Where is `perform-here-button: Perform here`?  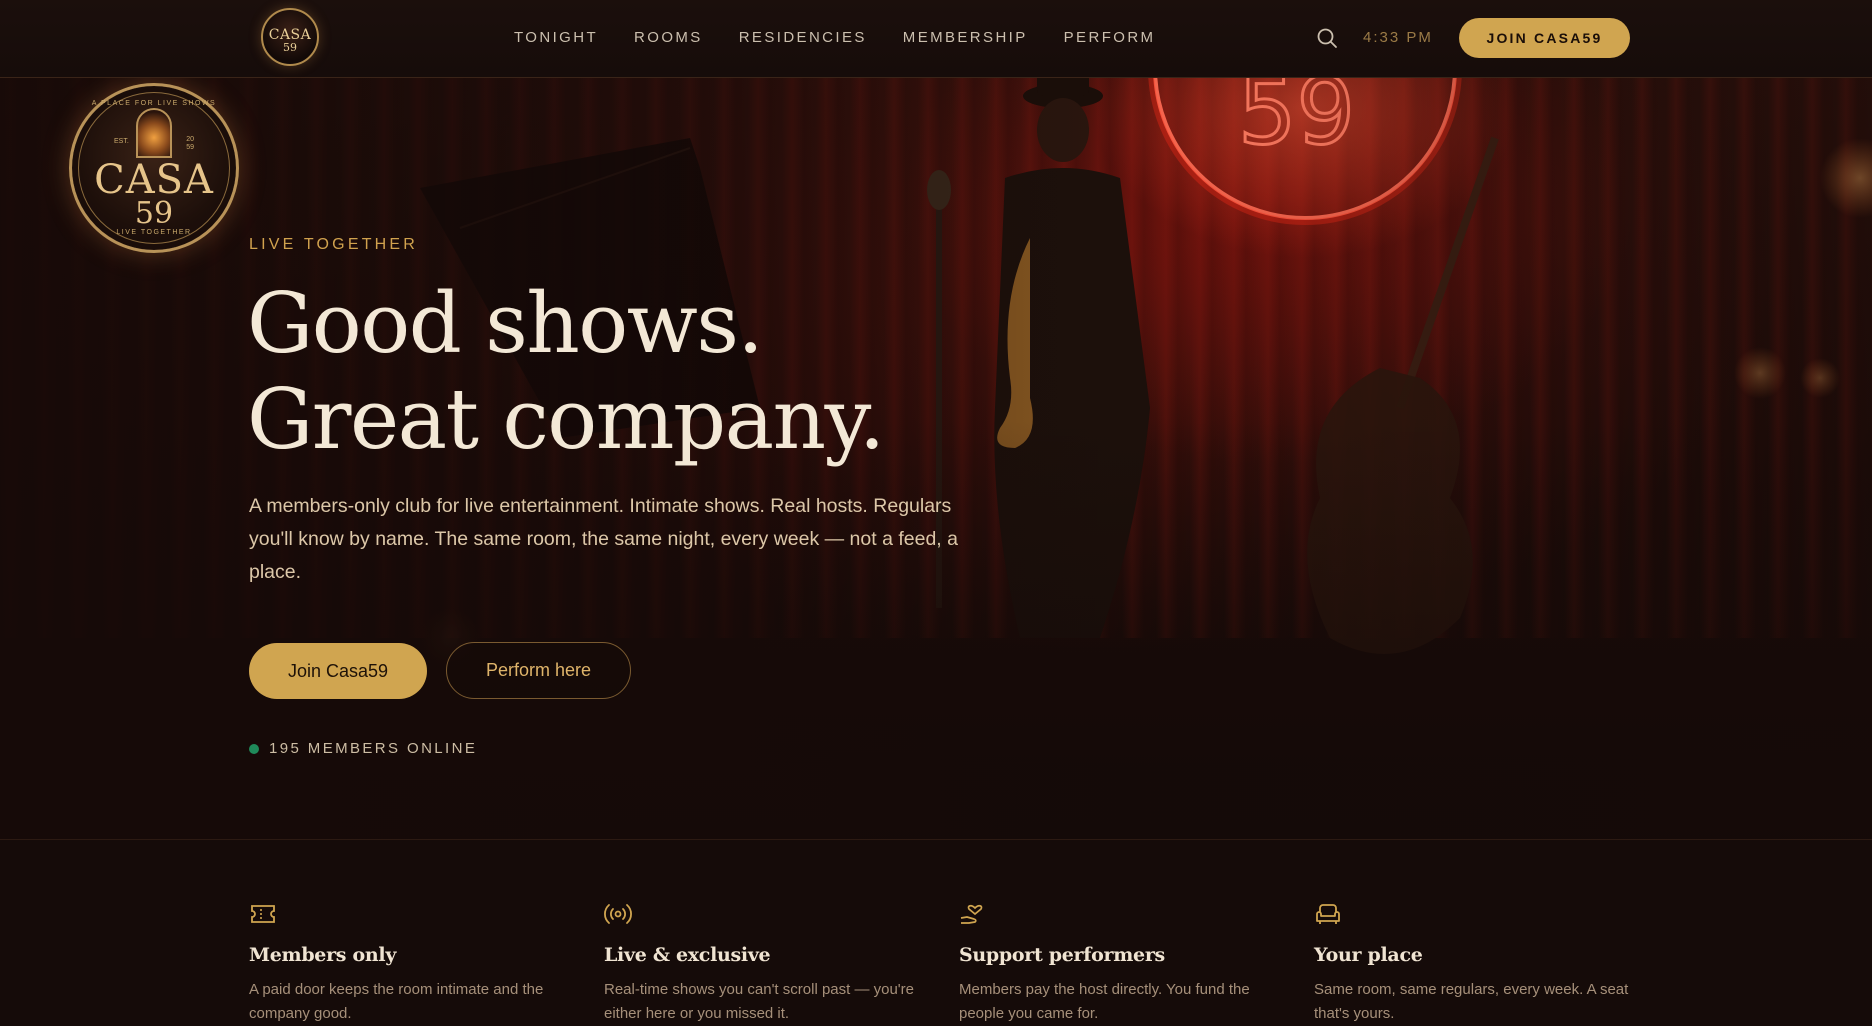
perform-here-button: Perform here is located at coordinates (538, 670).